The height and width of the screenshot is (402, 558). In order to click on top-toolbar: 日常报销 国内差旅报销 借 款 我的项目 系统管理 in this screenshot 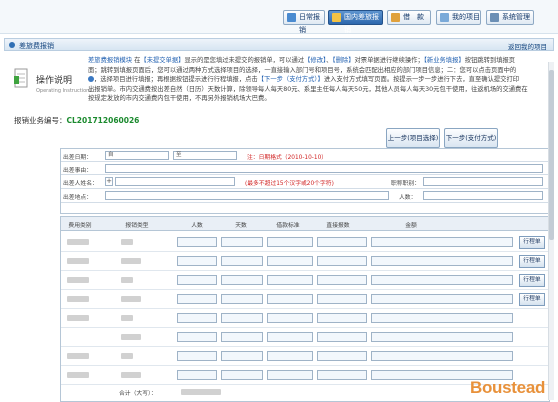, I will do `click(279, 17)`.